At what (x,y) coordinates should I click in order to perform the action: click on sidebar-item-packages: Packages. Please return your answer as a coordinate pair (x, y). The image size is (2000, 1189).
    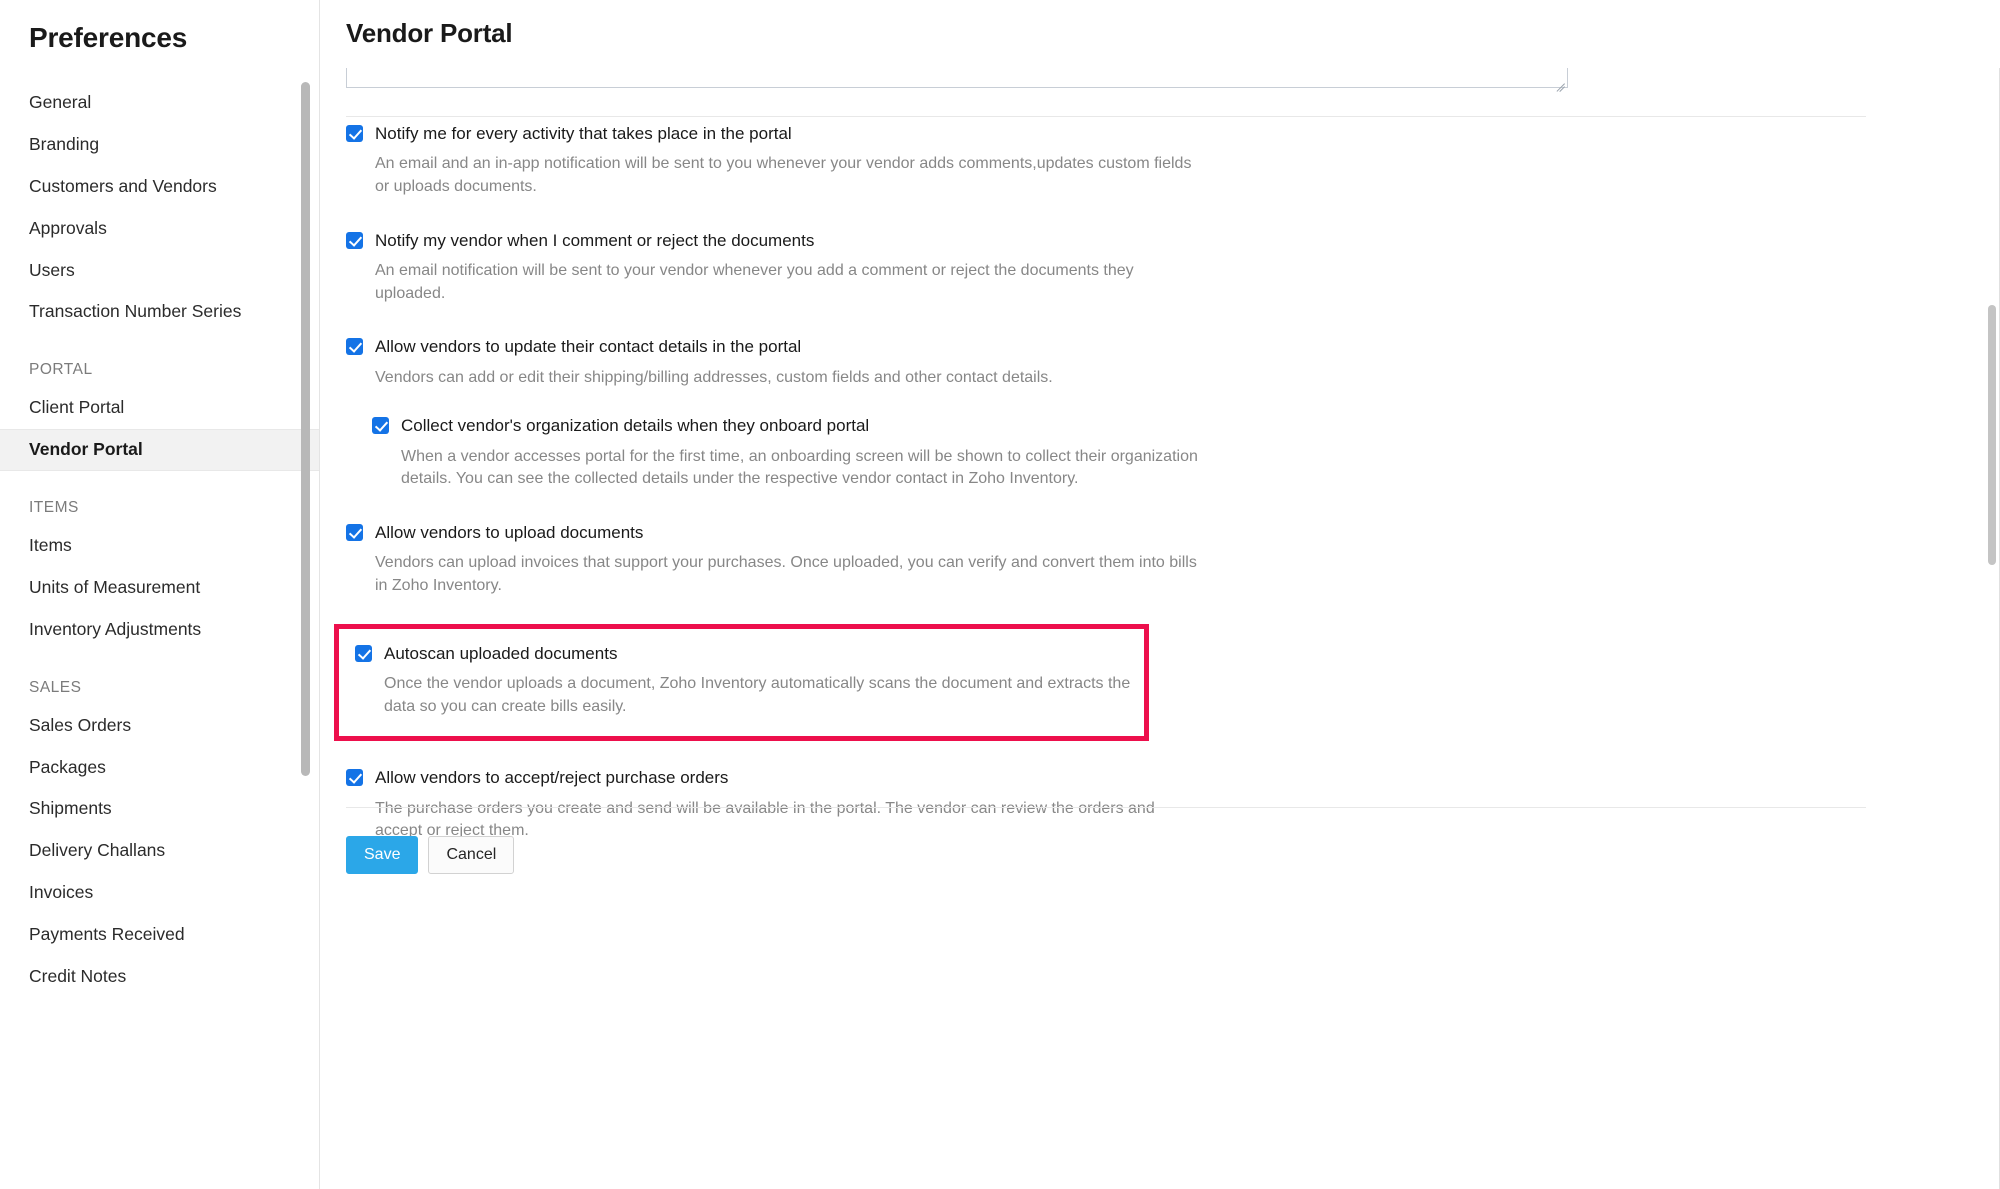
    Looking at the image, I should click on (159, 768).